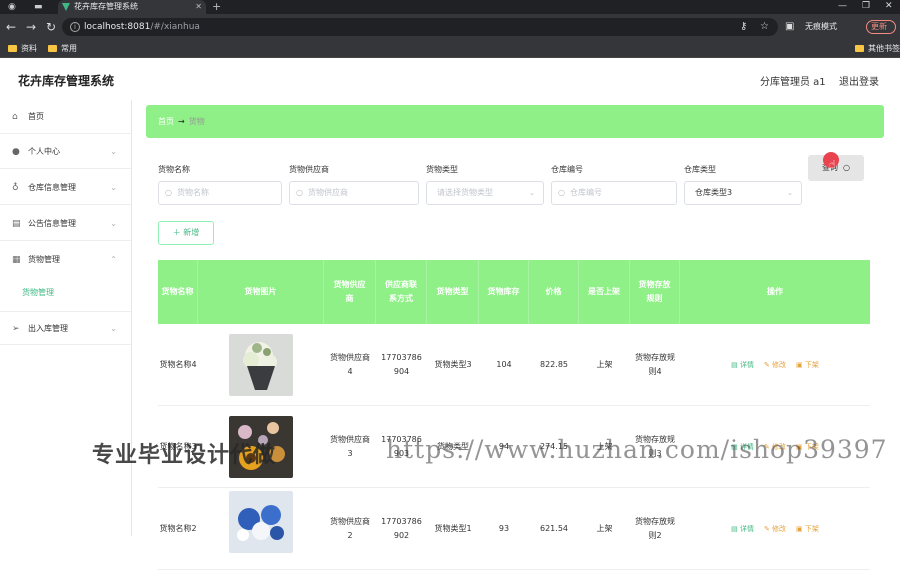 This screenshot has width=900, height=570. What do you see at coordinates (22, 49) in the screenshot?
I see `bookmark-folder: 资料` at bounding box center [22, 49].